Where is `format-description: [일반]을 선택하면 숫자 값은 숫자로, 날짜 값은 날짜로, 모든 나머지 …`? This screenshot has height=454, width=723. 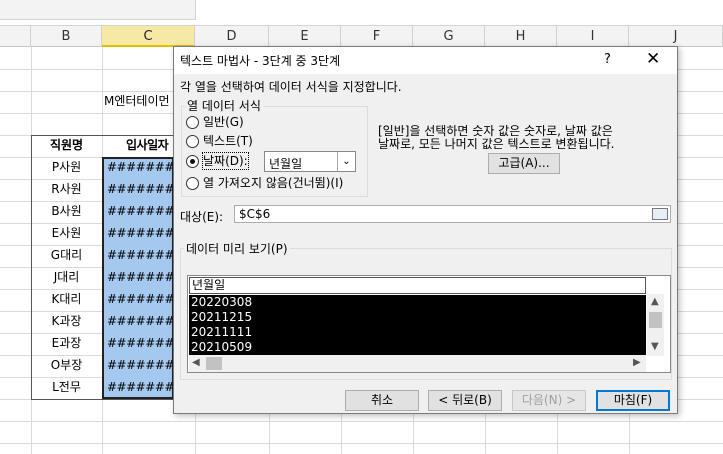
format-description: [일반]을 선택하면 숫자 값은 숫자로, 날짜 값은 날짜로, 모든 나머지 … is located at coordinates (508, 138).